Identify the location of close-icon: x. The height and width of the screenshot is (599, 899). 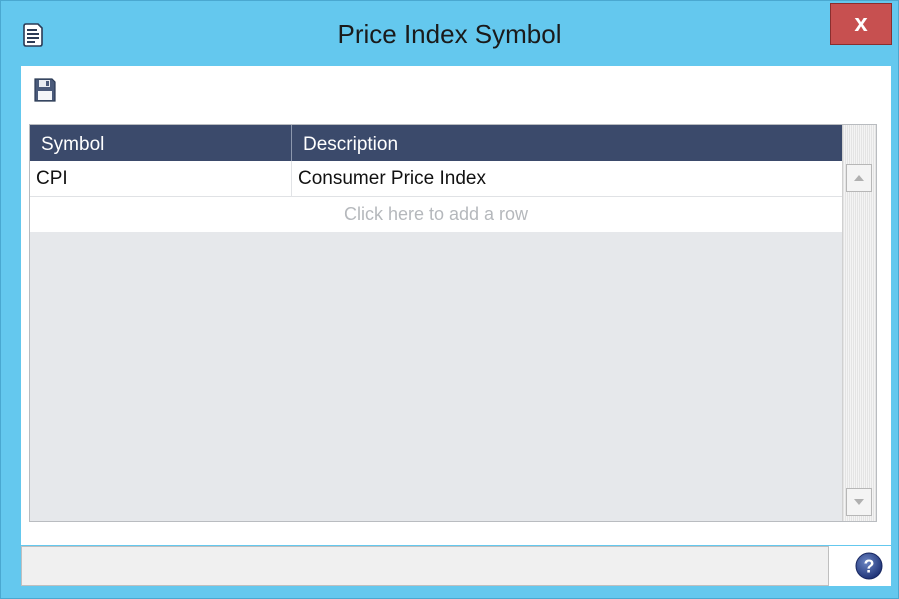
(861, 23).